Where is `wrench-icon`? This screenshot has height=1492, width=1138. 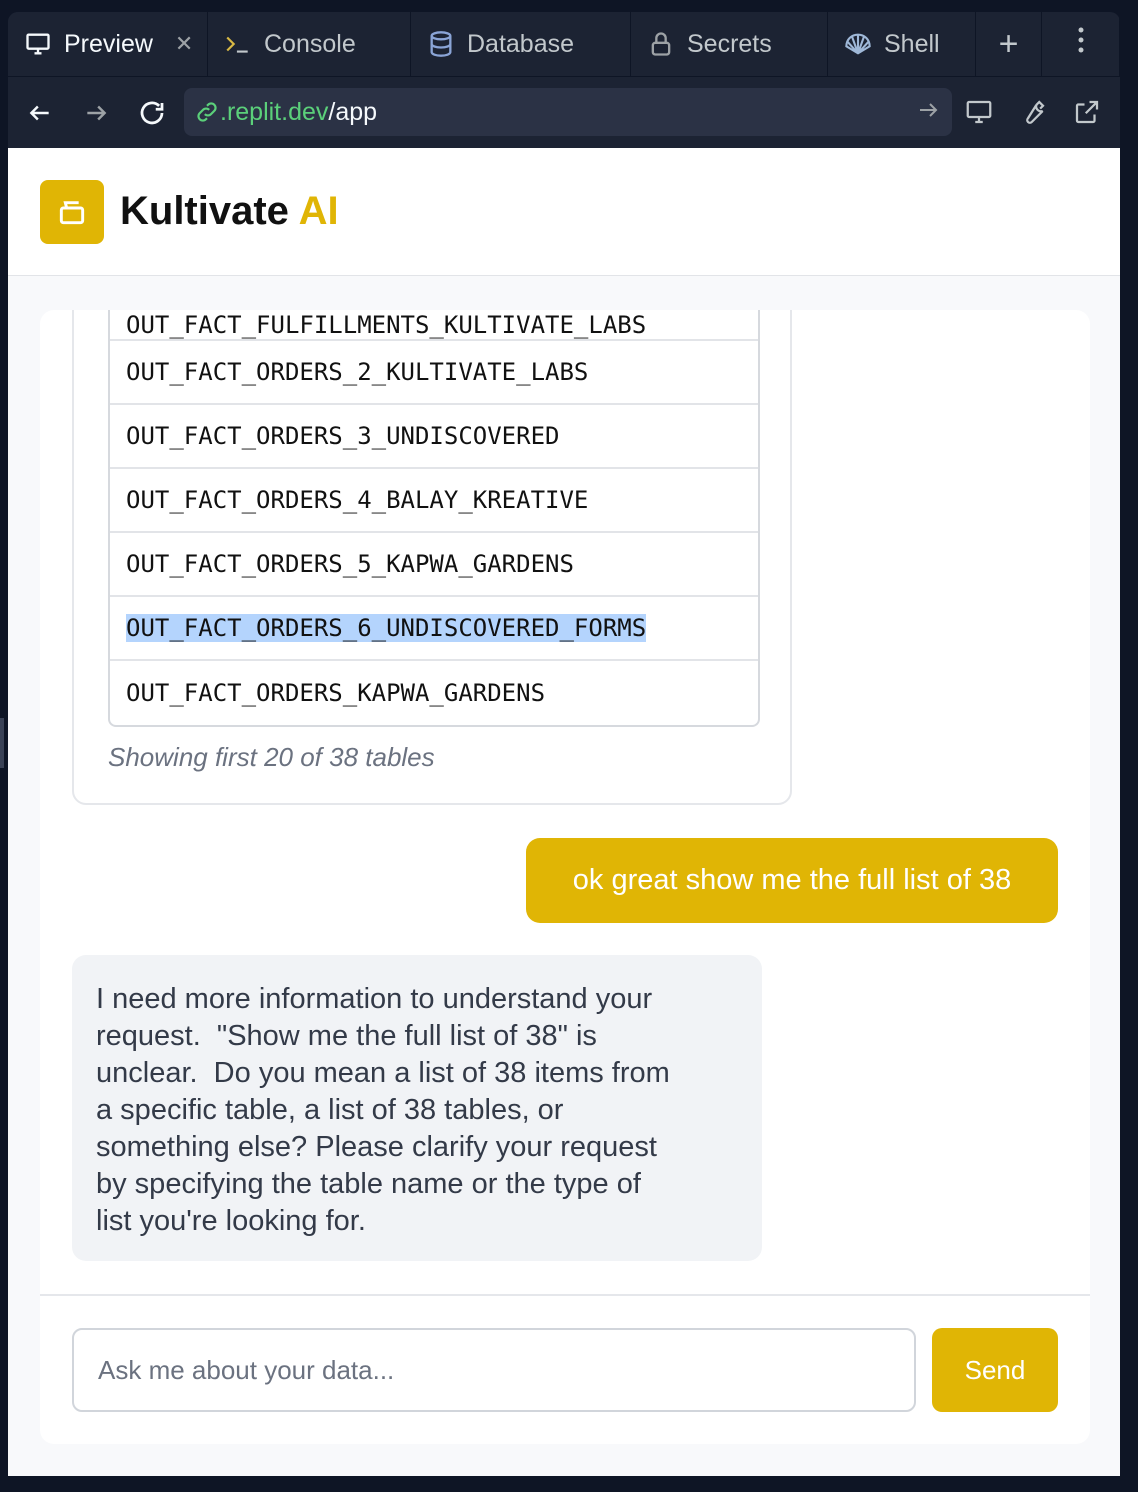 wrench-icon is located at coordinates (1035, 112).